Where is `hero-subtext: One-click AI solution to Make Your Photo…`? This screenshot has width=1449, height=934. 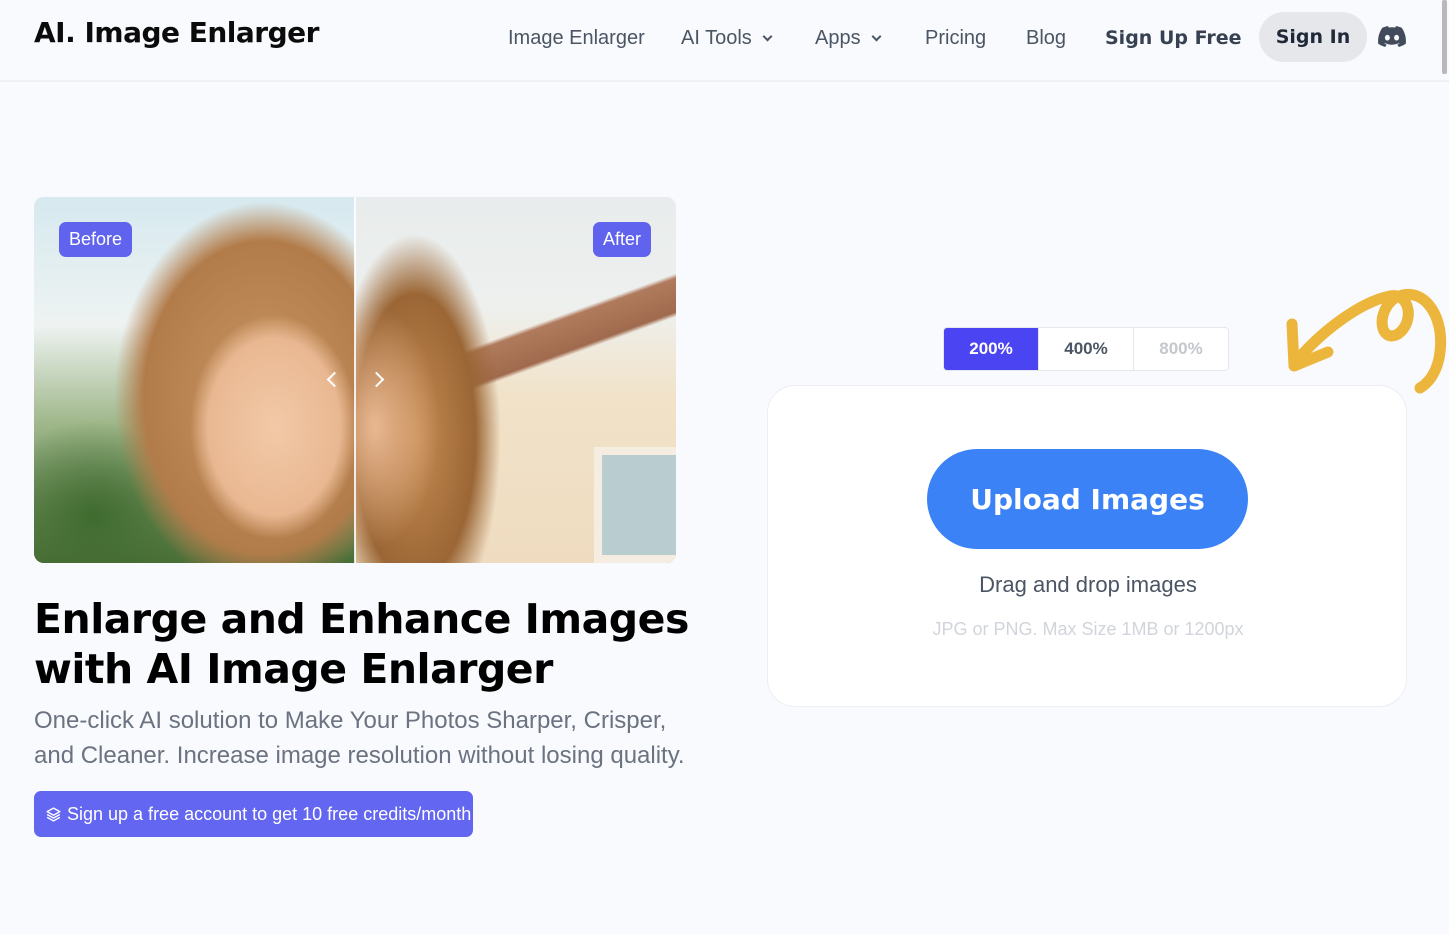
hero-subtext: One-click AI solution to Make Your Photo… is located at coordinates (359, 738).